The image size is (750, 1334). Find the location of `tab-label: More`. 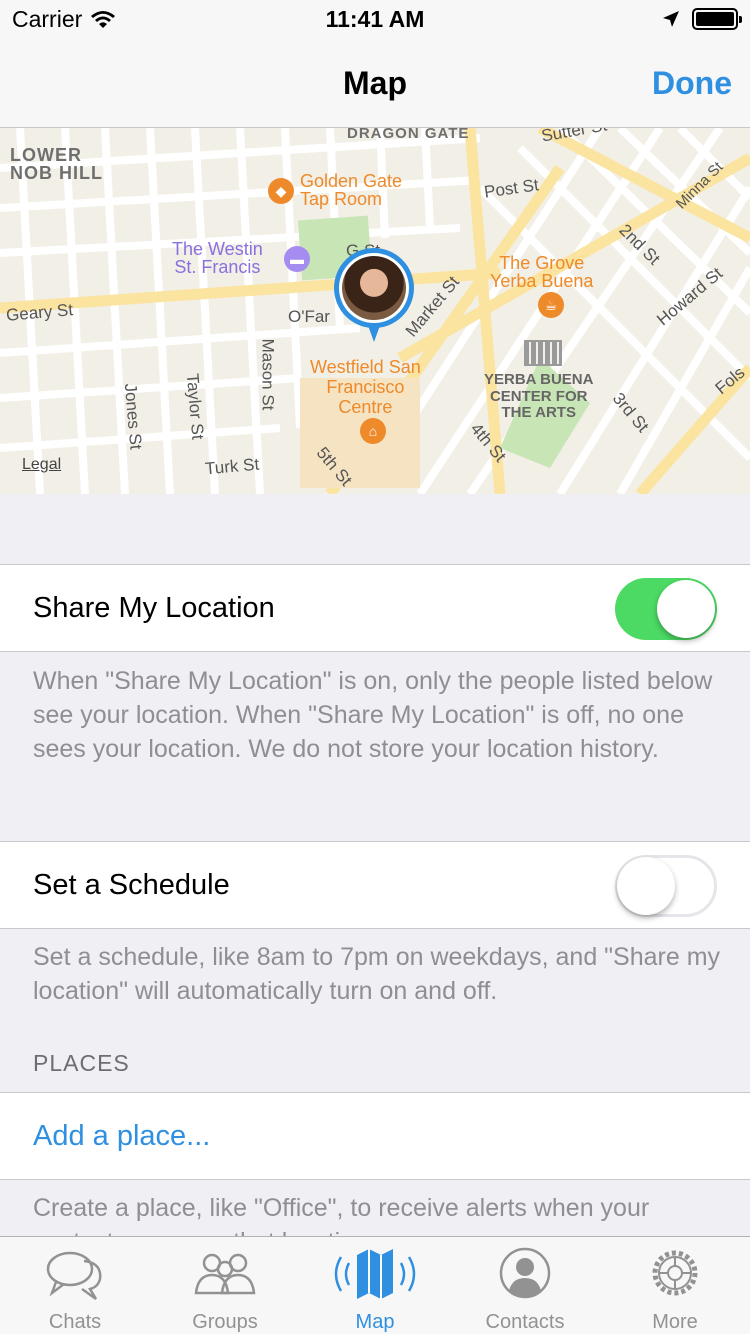

tab-label: More is located at coordinates (675, 1322).